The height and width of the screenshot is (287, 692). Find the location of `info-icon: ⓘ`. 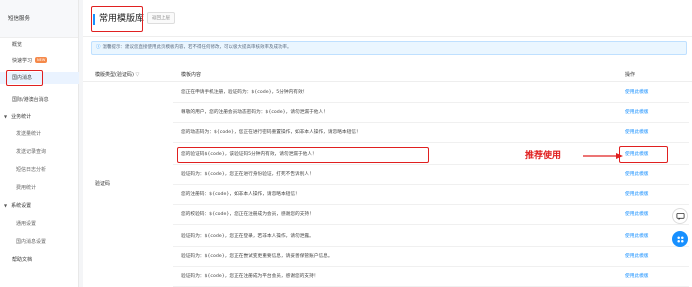

info-icon: ⓘ is located at coordinates (98, 47).